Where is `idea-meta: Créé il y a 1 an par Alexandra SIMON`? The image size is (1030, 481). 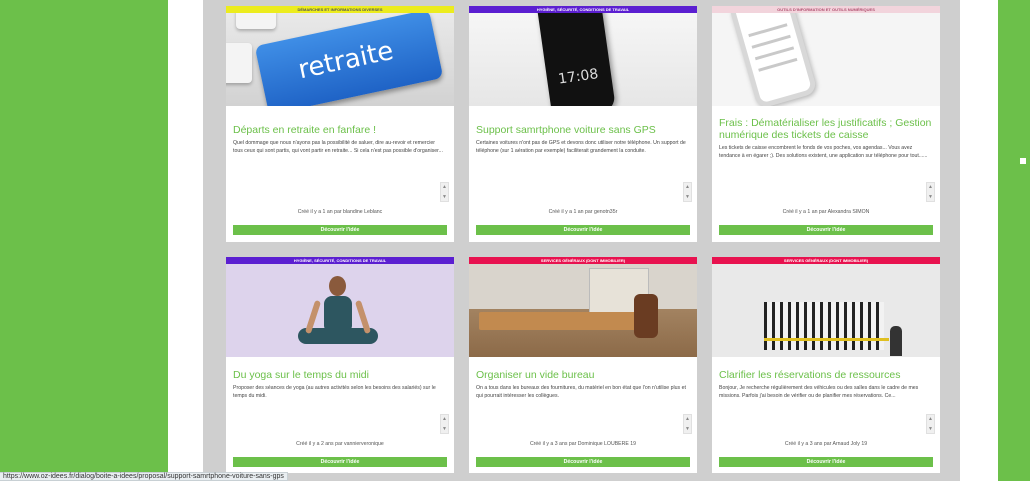
idea-meta: Créé il y a 1 an par Alexandra SIMON is located at coordinates (826, 212).